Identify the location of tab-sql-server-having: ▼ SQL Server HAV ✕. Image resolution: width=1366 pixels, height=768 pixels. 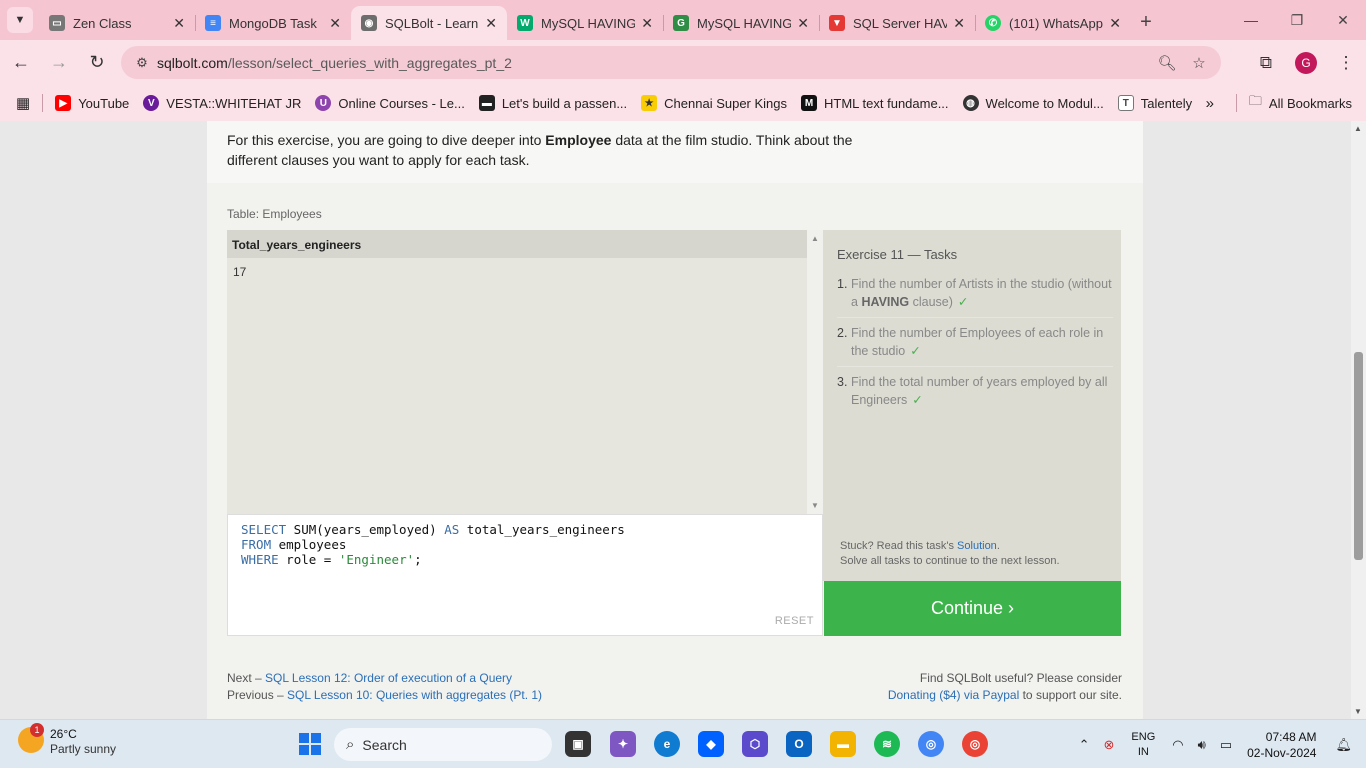
(897, 23).